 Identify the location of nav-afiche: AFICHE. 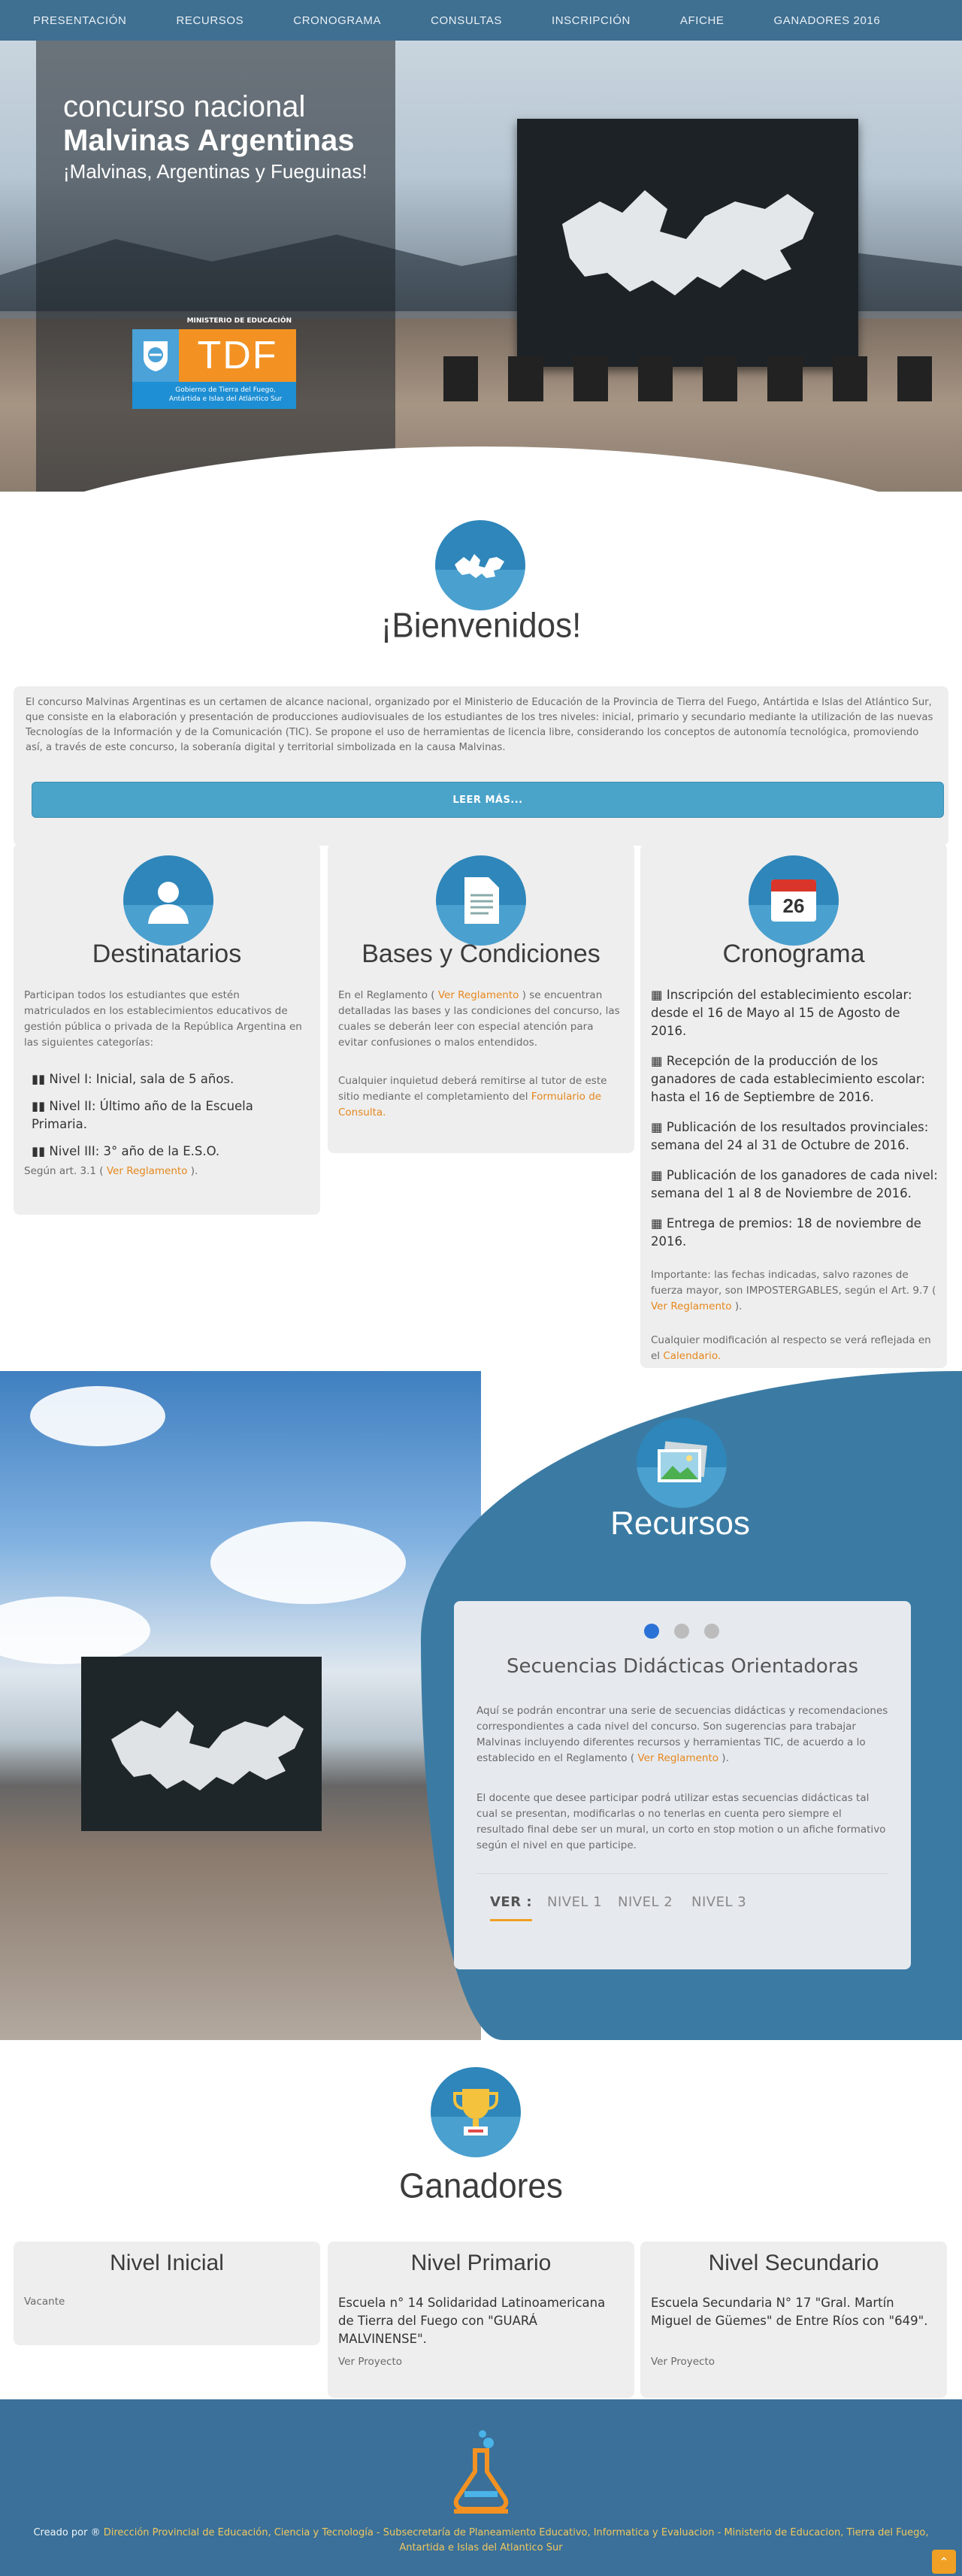
(703, 20).